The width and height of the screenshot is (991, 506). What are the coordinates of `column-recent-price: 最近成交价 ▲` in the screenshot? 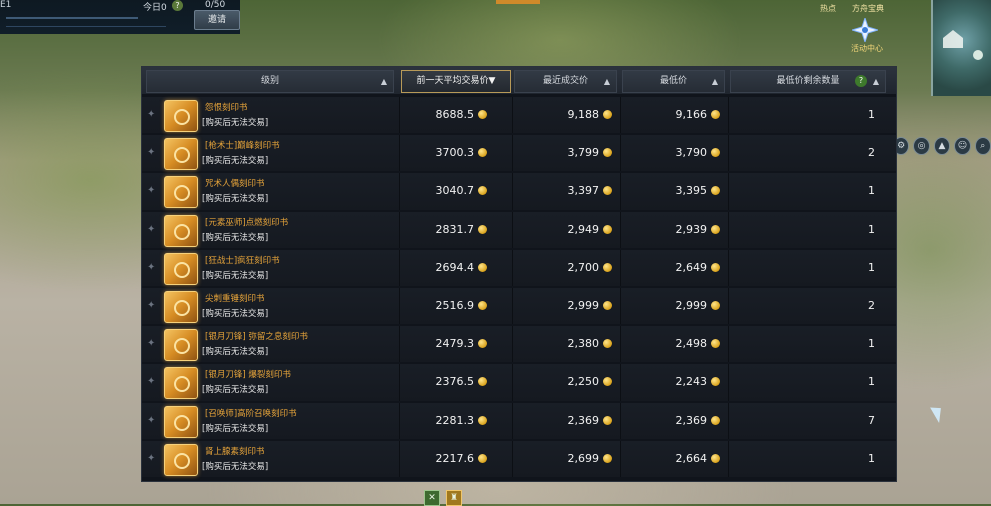 It's located at (565, 81).